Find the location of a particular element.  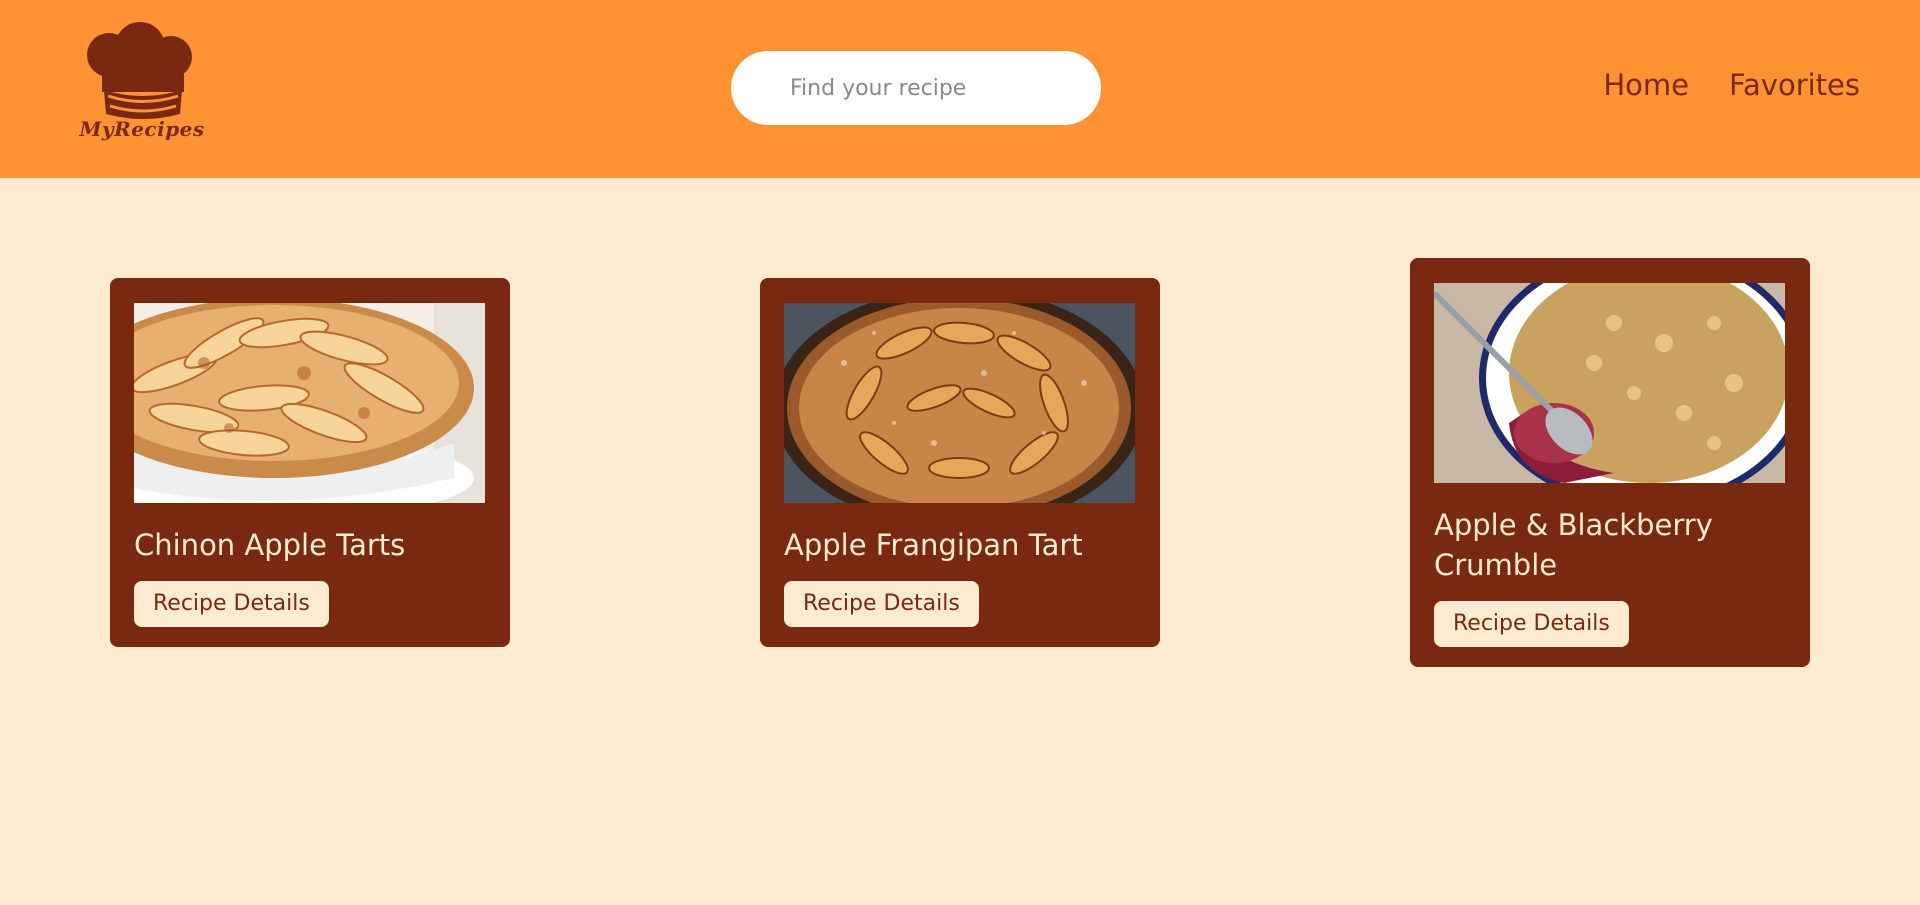

search-input is located at coordinates (916, 88).